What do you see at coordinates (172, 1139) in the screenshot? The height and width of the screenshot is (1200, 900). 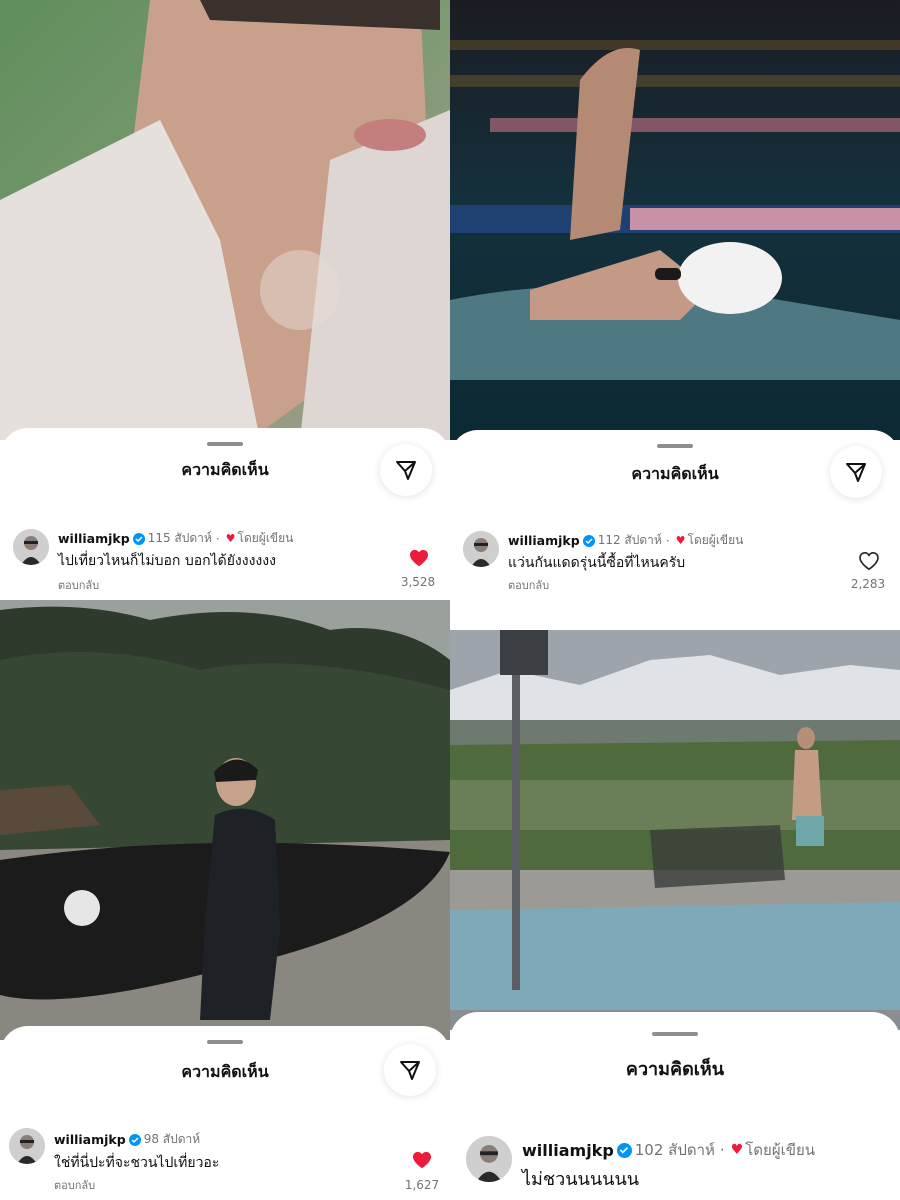 I see `comment-time: 98 สัปดาห์` at bounding box center [172, 1139].